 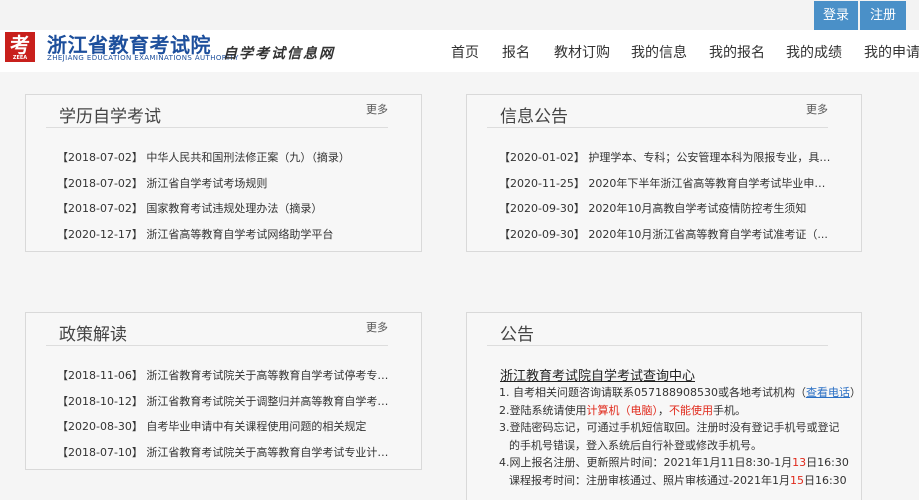 What do you see at coordinates (646, 462) in the screenshot?
I see `notice-text: 4.网上报名注册、更新照片时间：2021年1月11日8:30-1月` at bounding box center [646, 462].